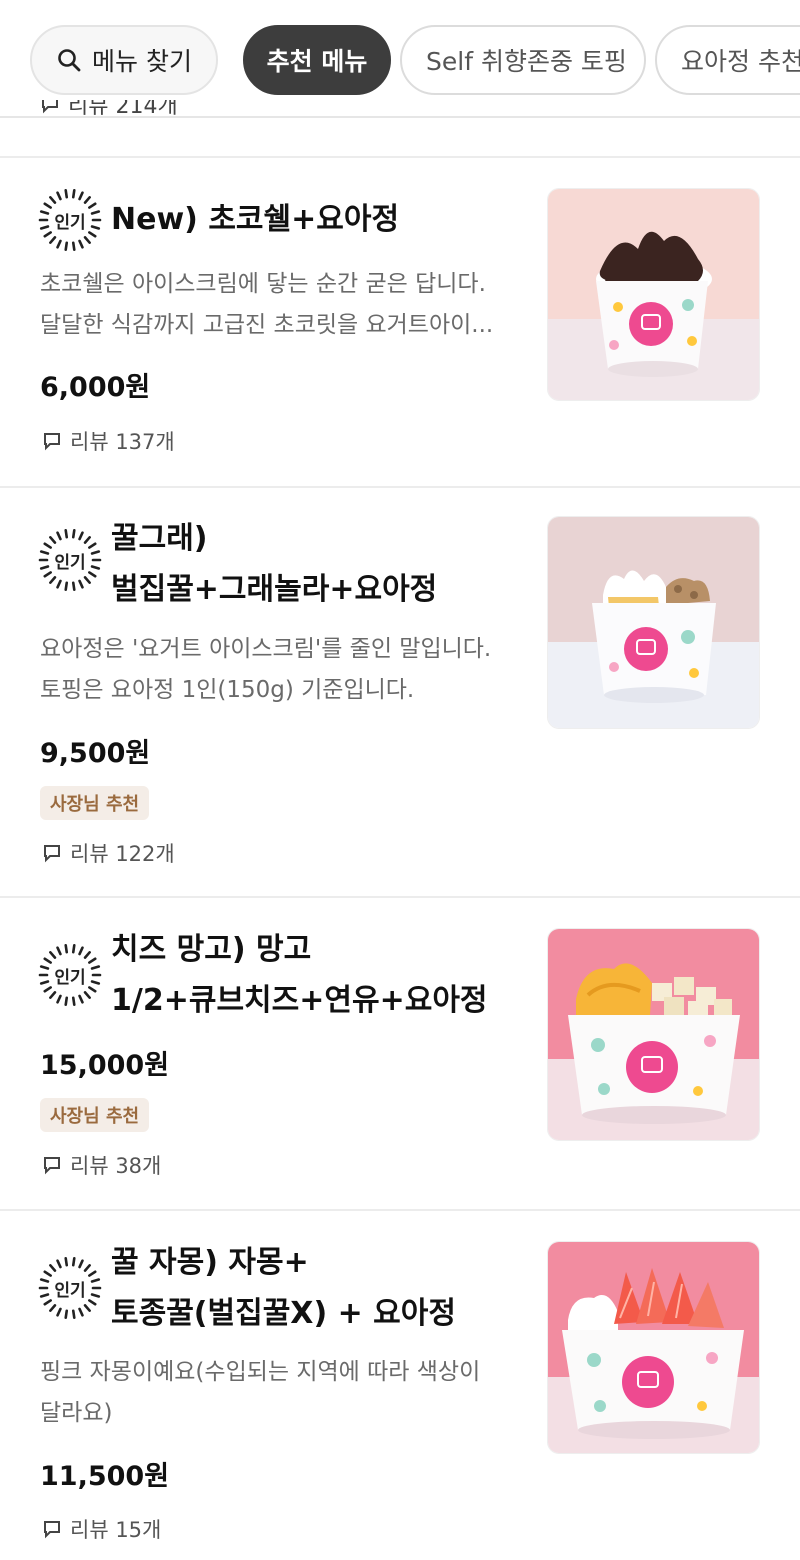 The width and height of the screenshot is (800, 1560). I want to click on description-line: 토핑은 요아정 1인(150g) 기준입니다., so click(227, 690).